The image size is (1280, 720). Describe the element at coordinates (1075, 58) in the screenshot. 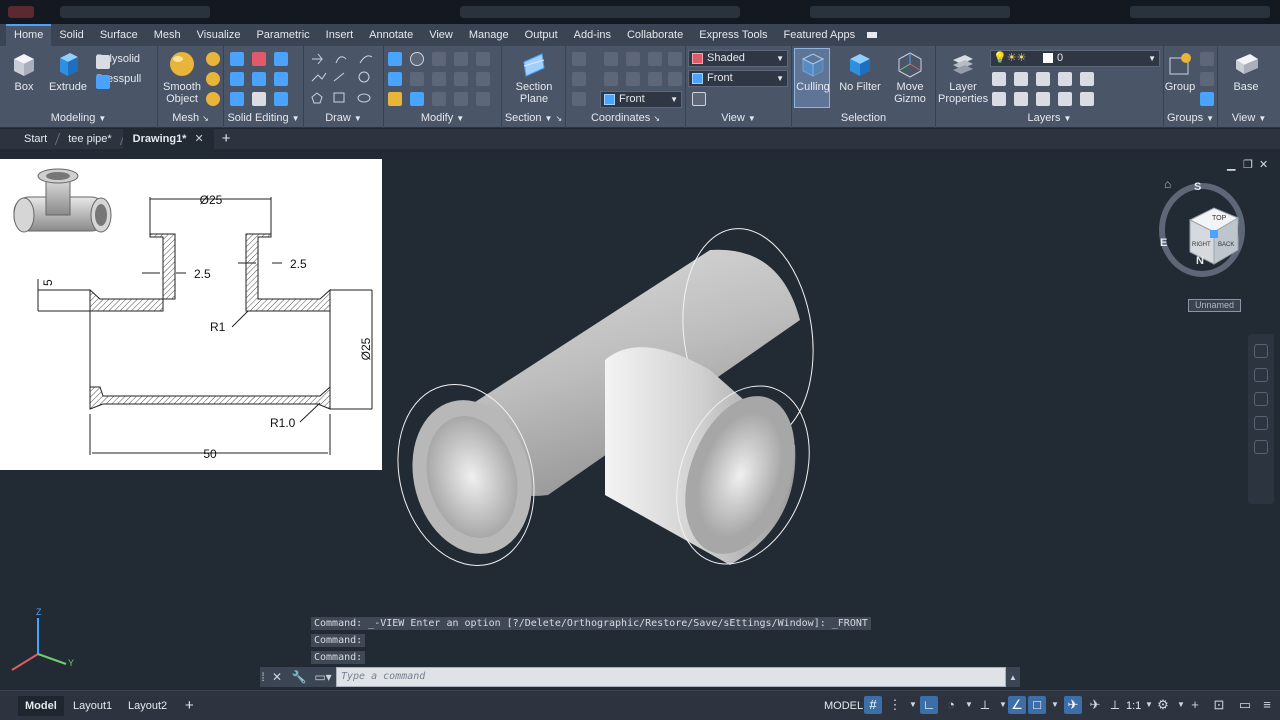

I see `layer-combo: 💡☀☀ 0 ▼` at that location.